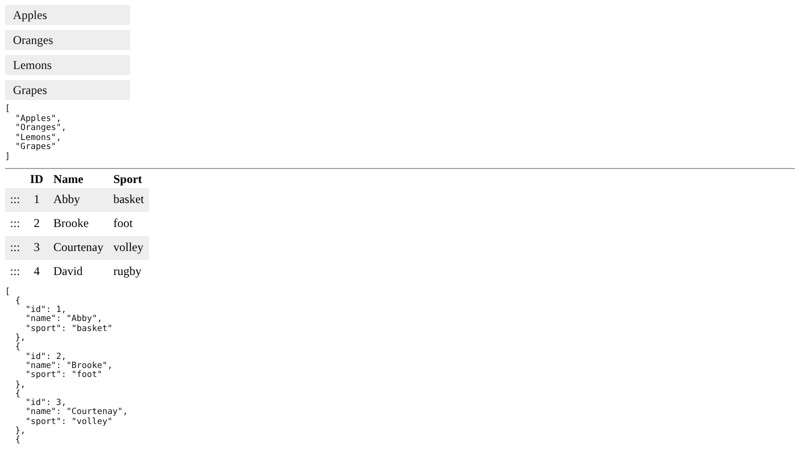  Describe the element at coordinates (68, 180) in the screenshot. I see `column-header: Name` at that location.